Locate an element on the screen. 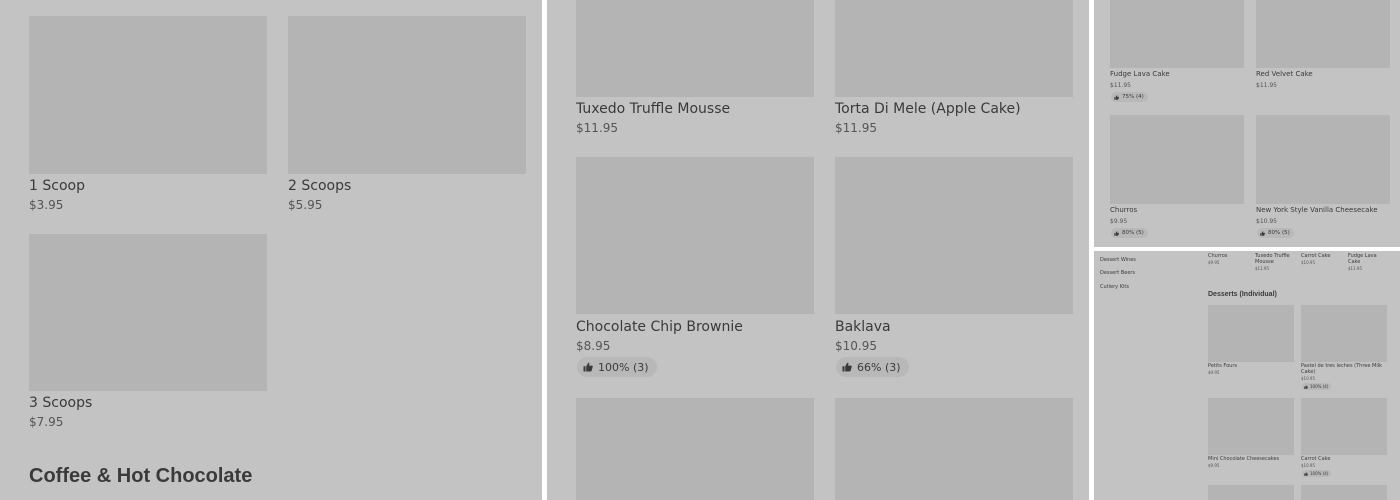 The height and width of the screenshot is (500, 1400). item-name: Petits Fours is located at coordinates (1223, 366).